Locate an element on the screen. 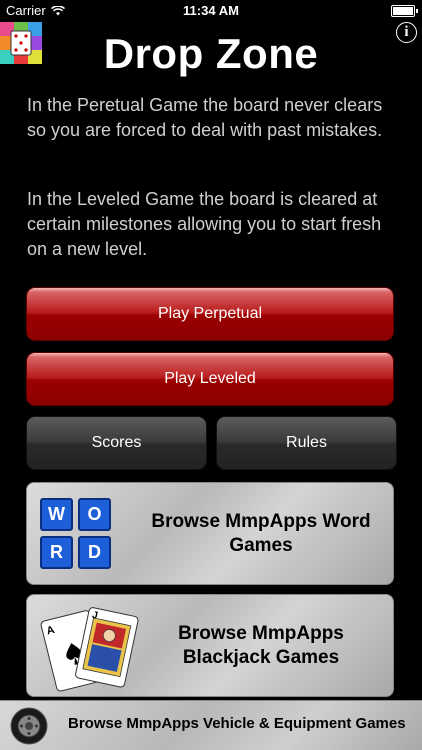 The width and height of the screenshot is (422, 750). word-games-promo-button: W O R D Browse MmpApps Word Games is located at coordinates (210, 533).